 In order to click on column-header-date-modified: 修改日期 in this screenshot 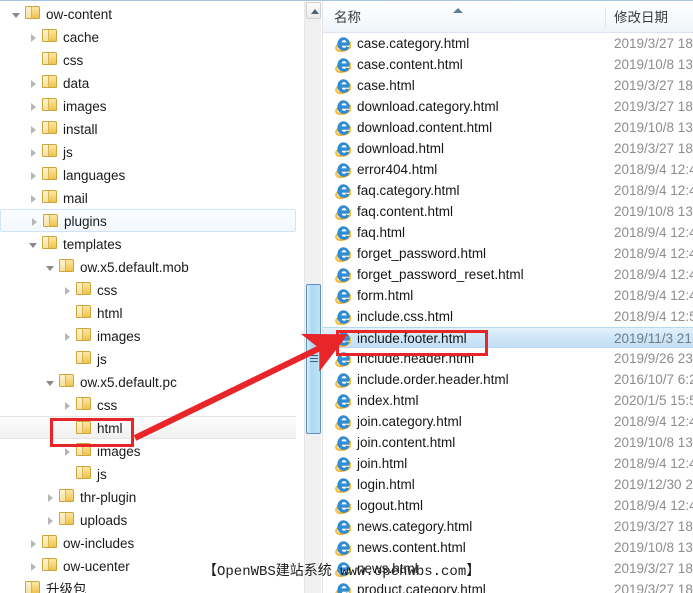, I will do `click(641, 17)`.